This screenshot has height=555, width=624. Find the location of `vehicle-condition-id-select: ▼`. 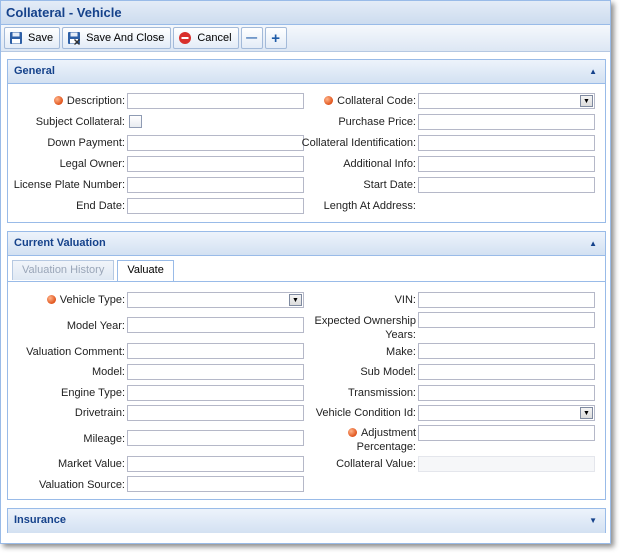

vehicle-condition-id-select: ▼ is located at coordinates (506, 413).